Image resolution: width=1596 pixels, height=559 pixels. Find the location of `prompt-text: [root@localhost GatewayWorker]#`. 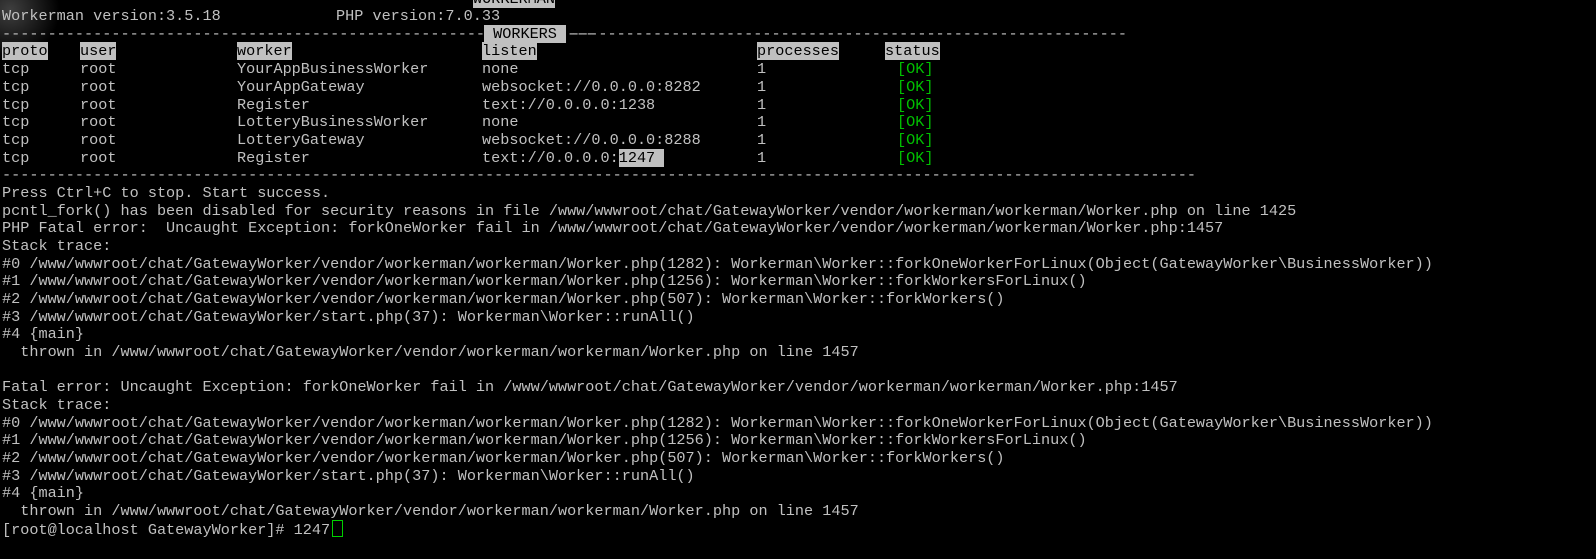

prompt-text: [root@localhost GatewayWorker]# is located at coordinates (148, 530).